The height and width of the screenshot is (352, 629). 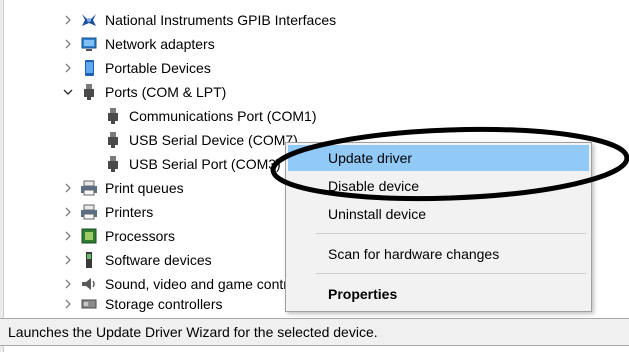 I want to click on tree-item-portable-devices: Portable Devices, so click(x=135, y=68).